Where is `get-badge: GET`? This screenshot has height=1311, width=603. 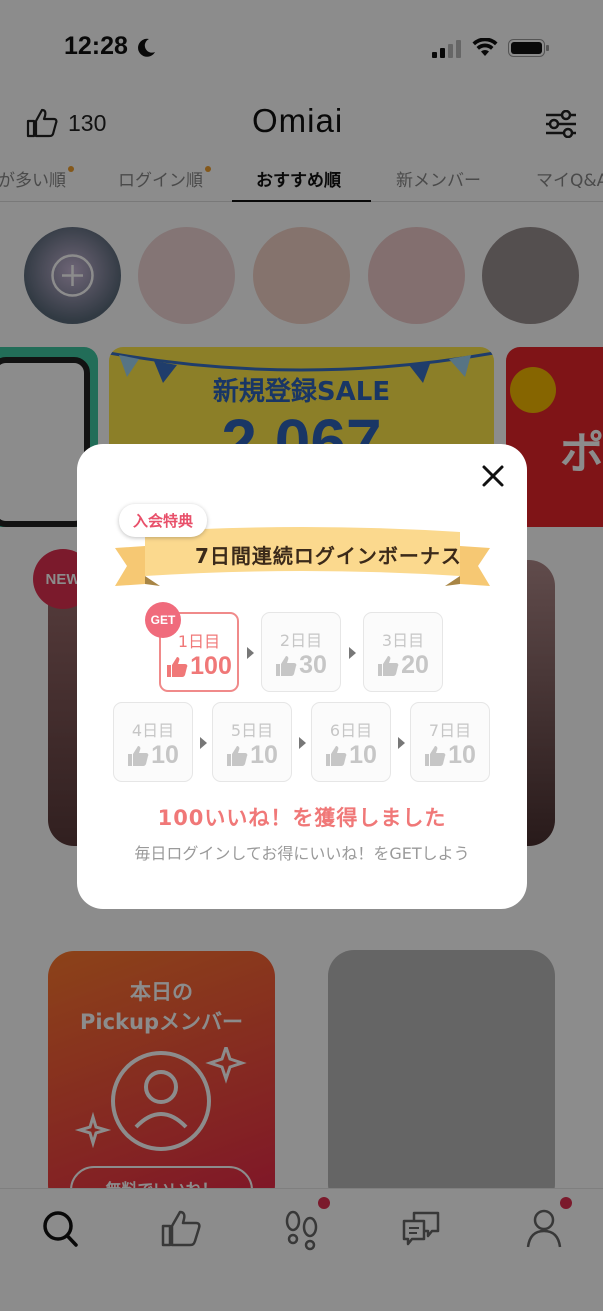
get-badge: GET is located at coordinates (163, 620).